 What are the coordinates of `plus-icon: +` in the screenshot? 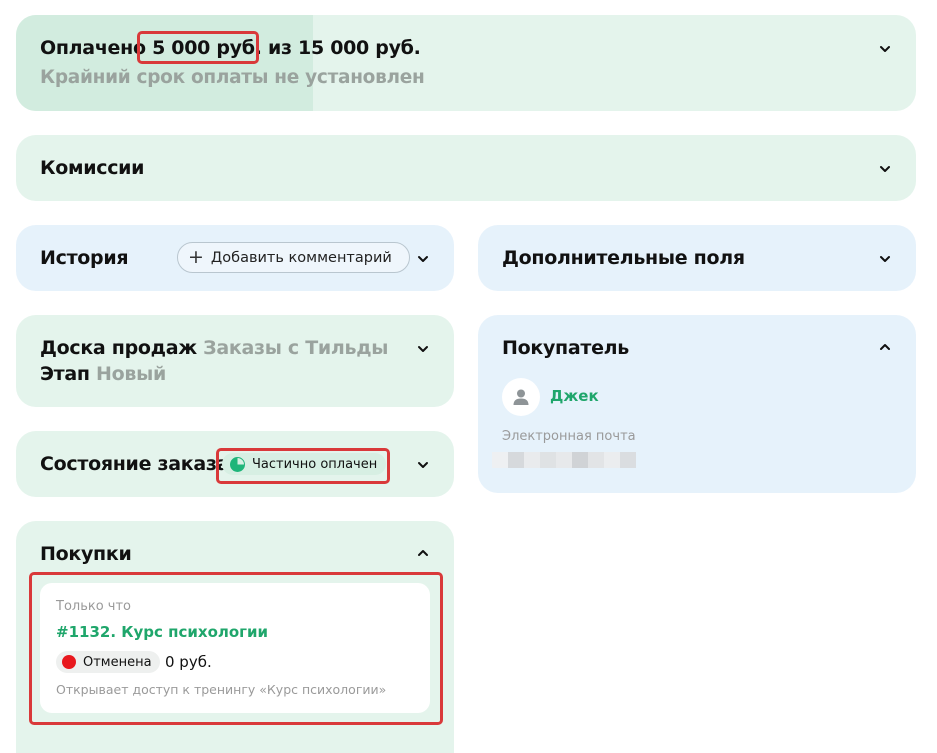 It's located at (196, 257).